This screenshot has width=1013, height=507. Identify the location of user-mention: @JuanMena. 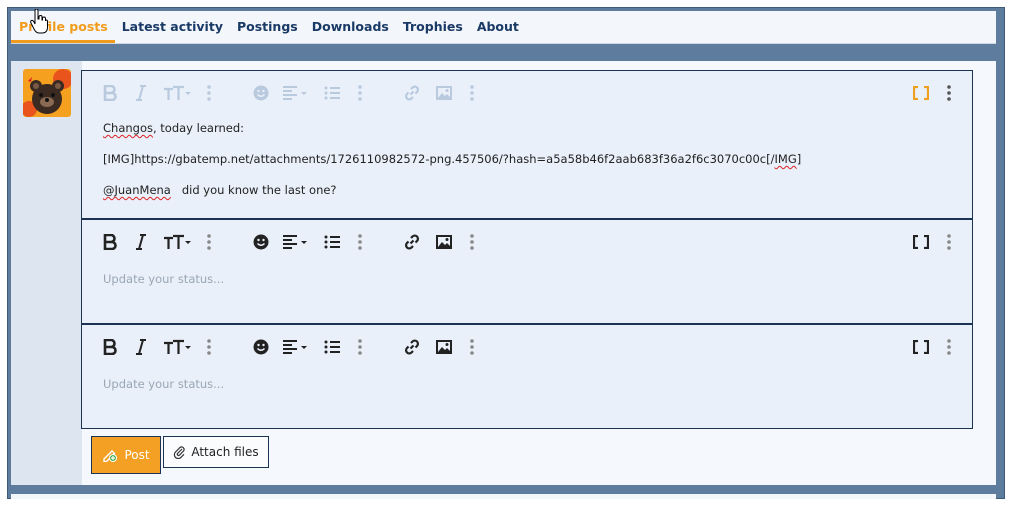
(137, 190).